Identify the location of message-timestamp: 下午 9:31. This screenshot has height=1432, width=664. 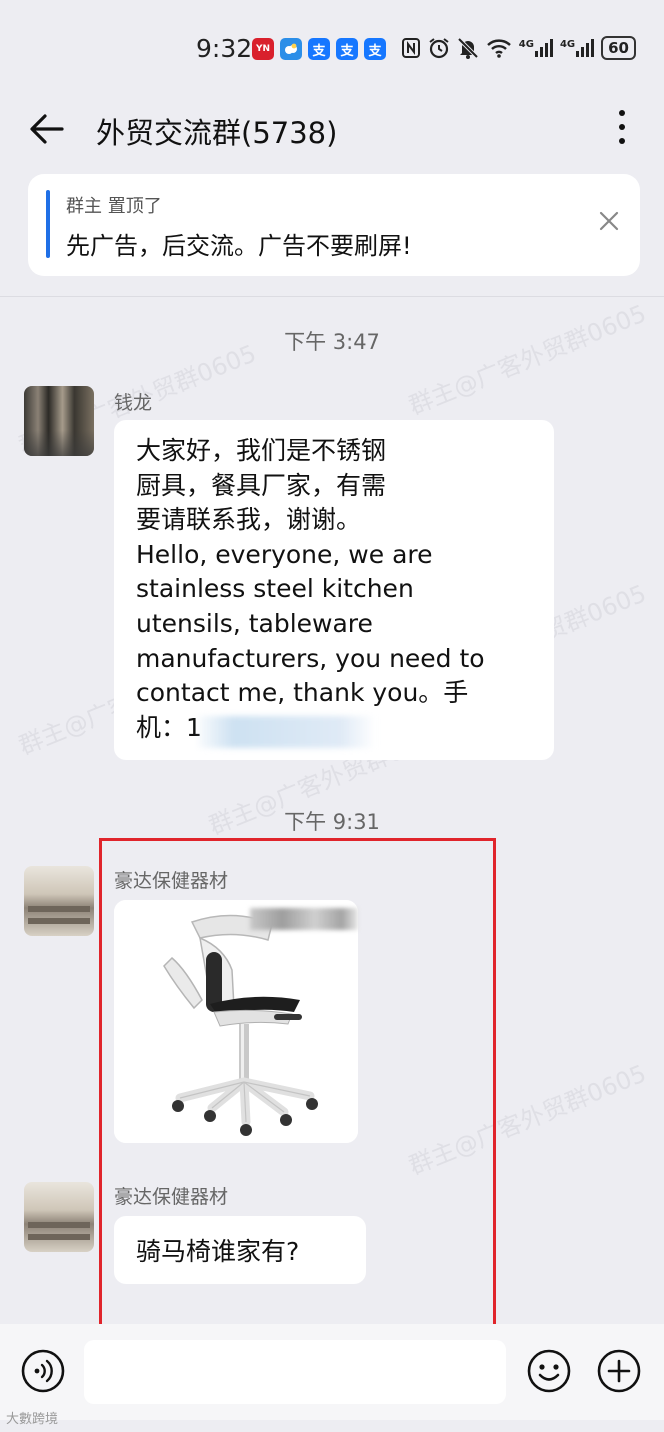
(332, 822).